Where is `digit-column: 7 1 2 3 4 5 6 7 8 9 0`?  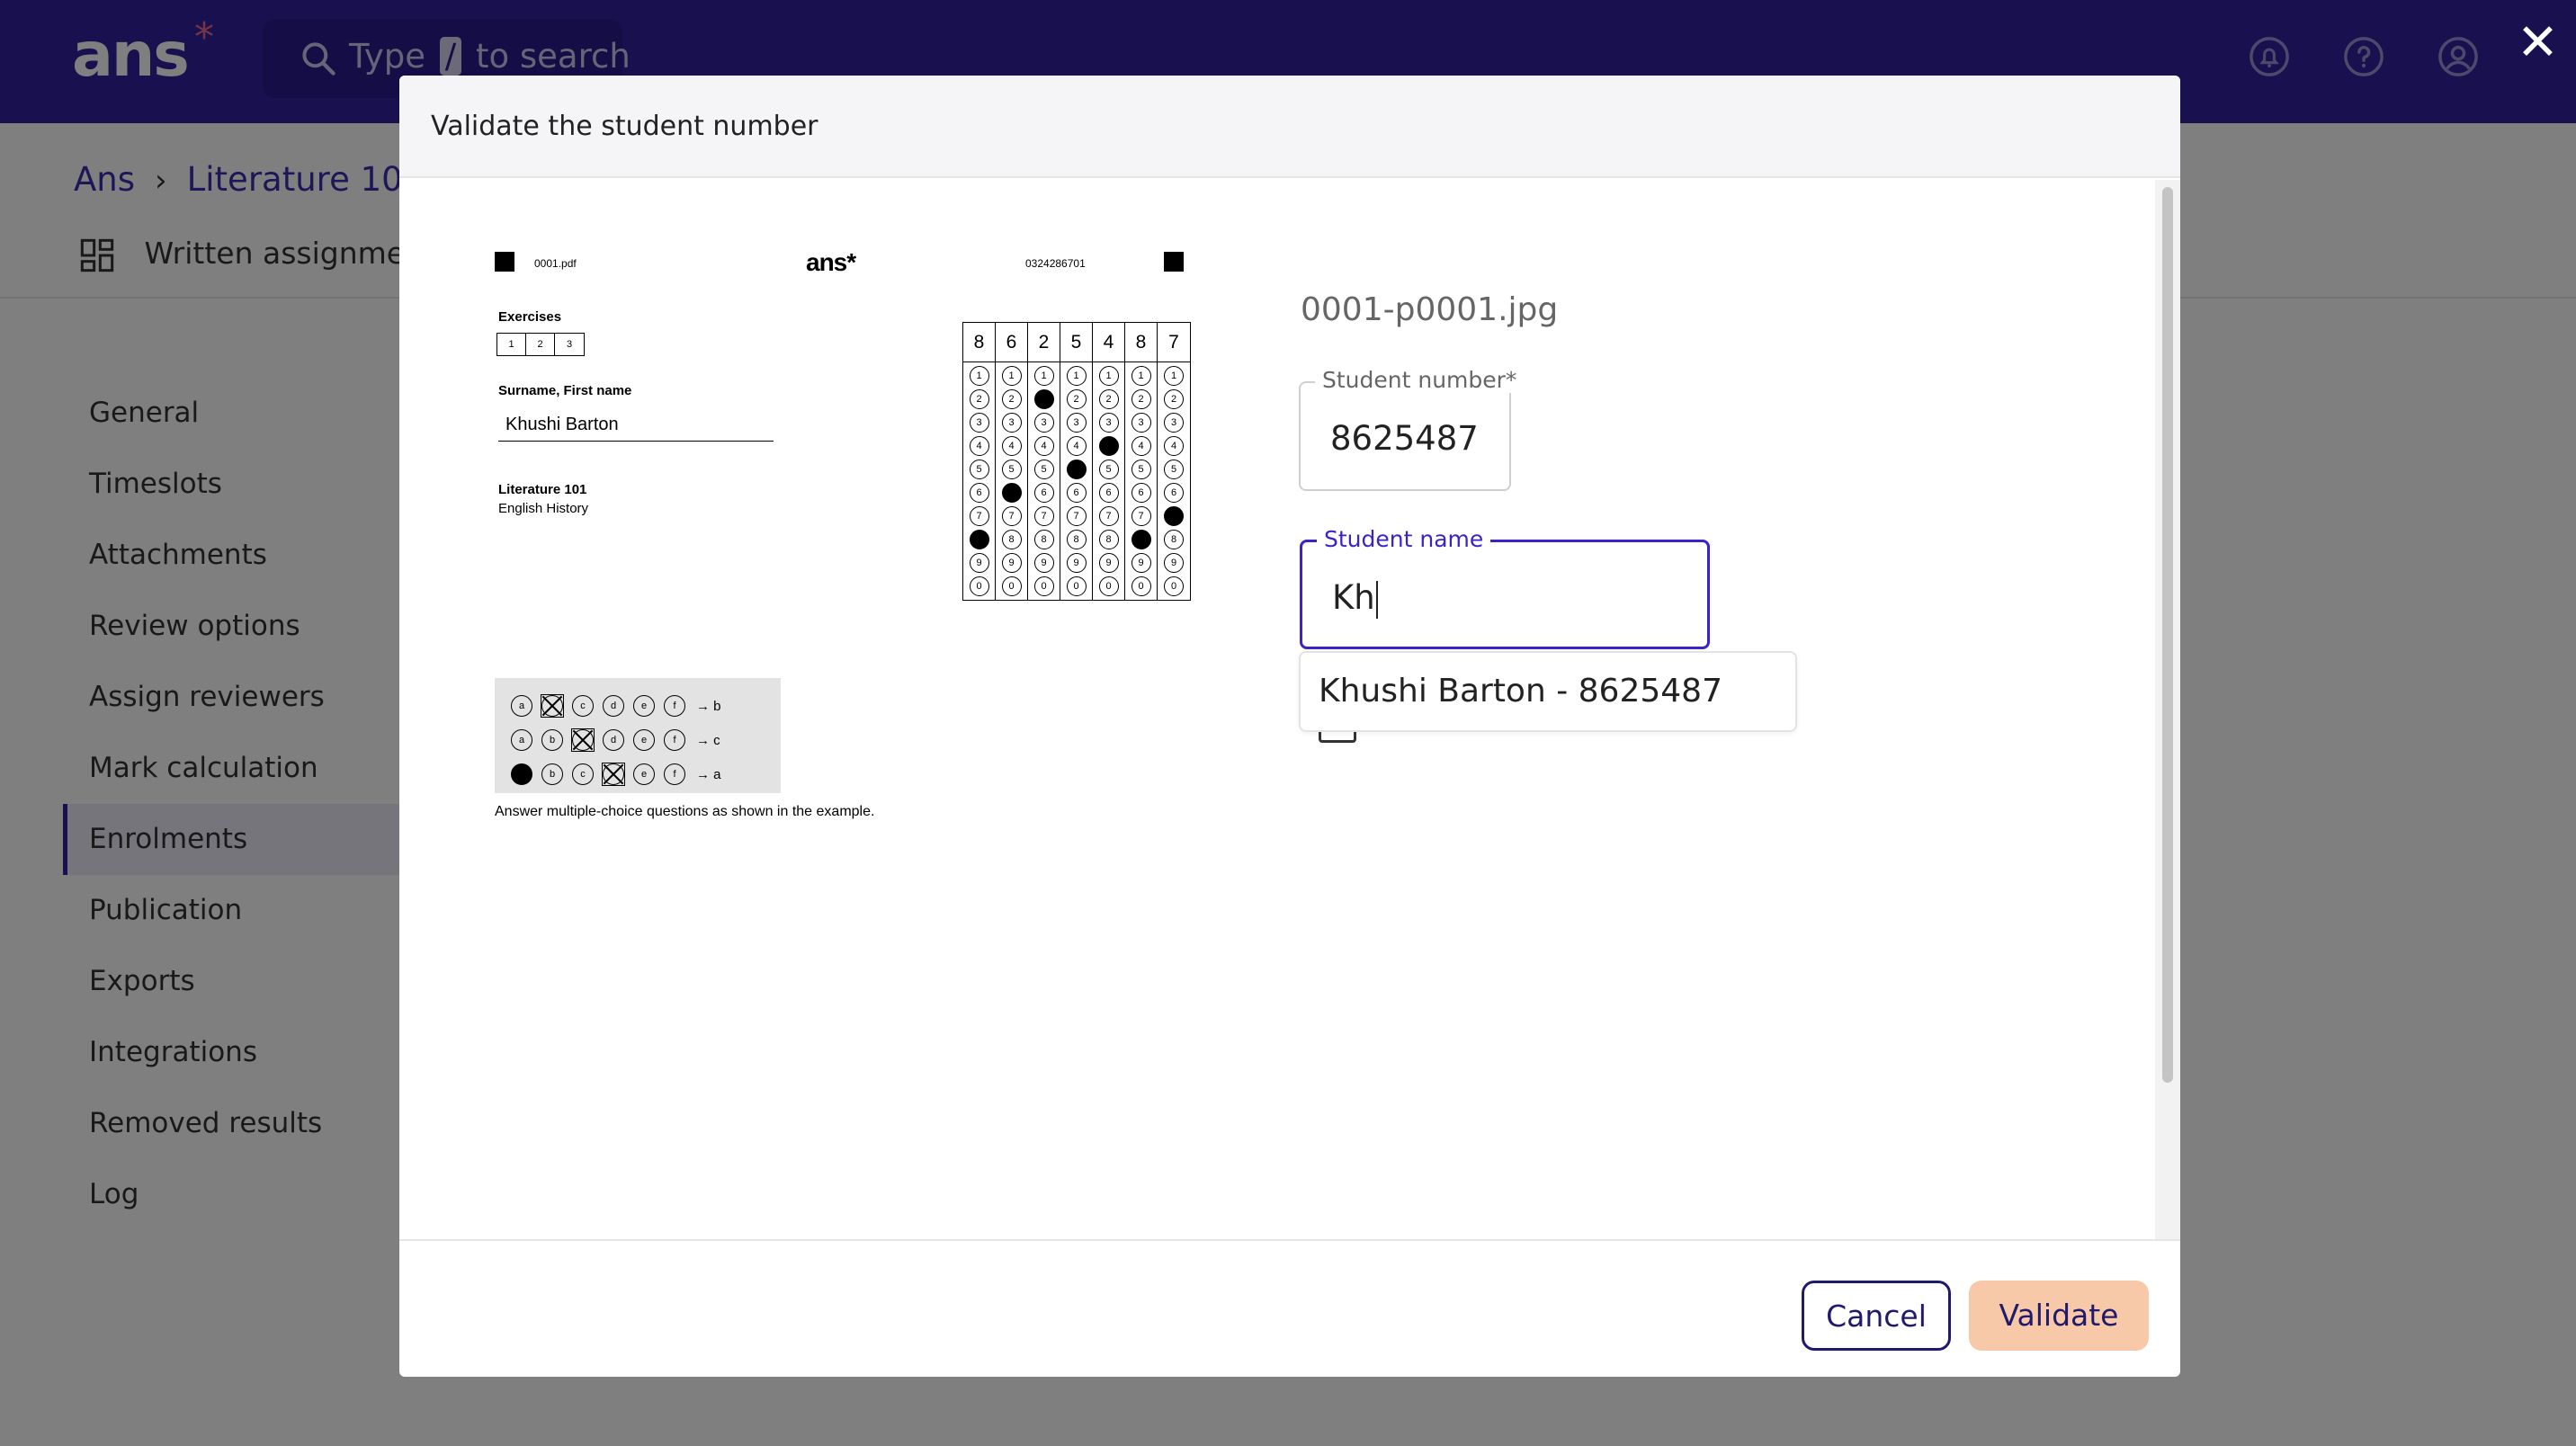 digit-column: 7 1 2 3 4 5 6 7 8 9 0 is located at coordinates (1174, 461).